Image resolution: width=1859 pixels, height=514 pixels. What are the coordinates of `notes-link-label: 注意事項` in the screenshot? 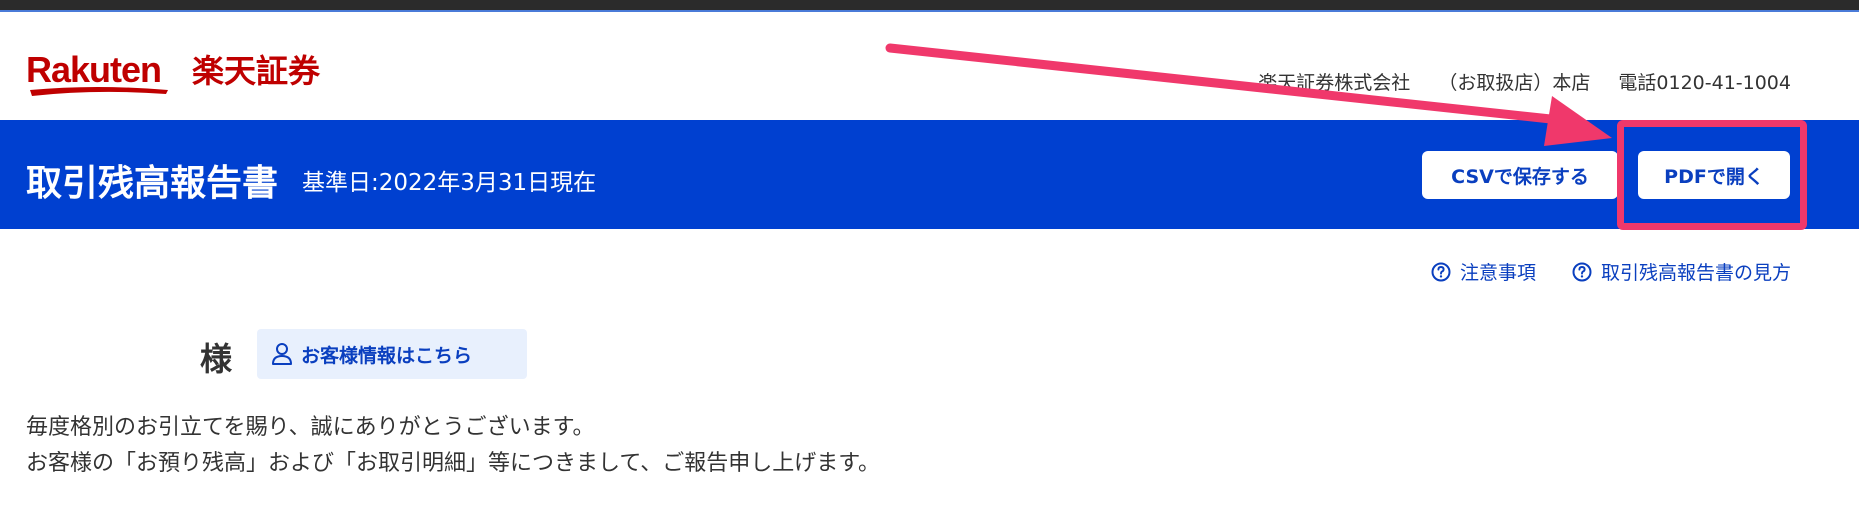 It's located at (1497, 273).